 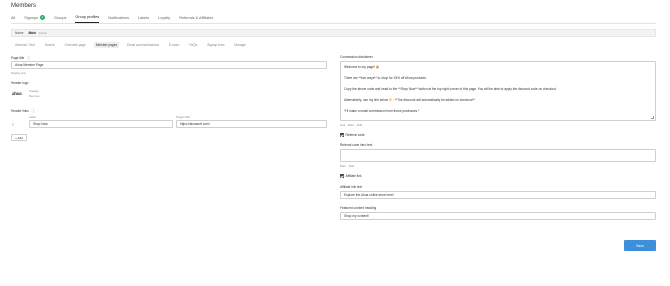 I want to click on affiliate-link-text-label: Affiliate link text, so click(x=351, y=187).